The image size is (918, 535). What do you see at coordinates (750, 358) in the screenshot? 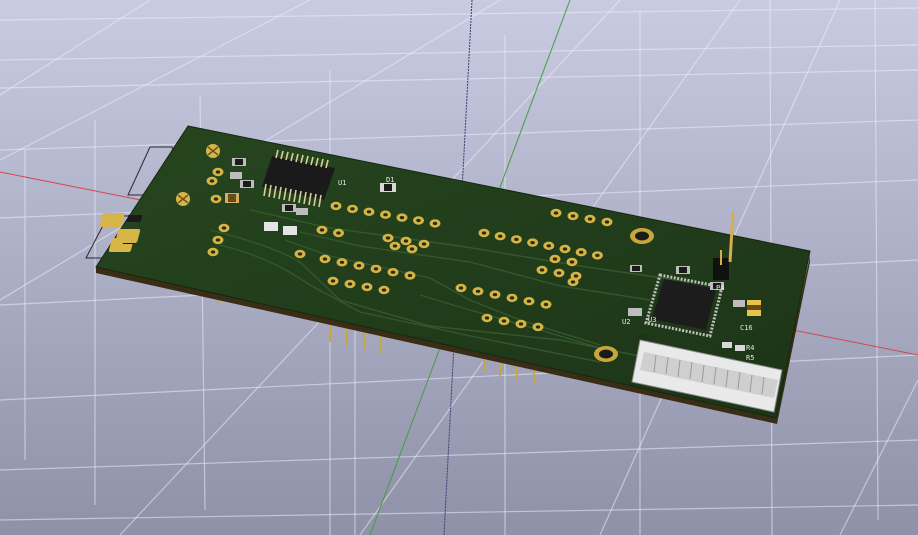
I see `r5-label: R5` at bounding box center [750, 358].